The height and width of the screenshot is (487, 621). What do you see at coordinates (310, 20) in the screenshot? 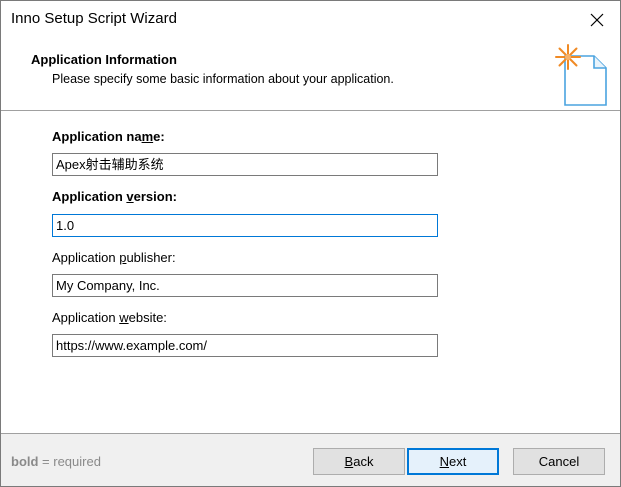
I see `title-bar: Inno Setup Script Wizard` at bounding box center [310, 20].